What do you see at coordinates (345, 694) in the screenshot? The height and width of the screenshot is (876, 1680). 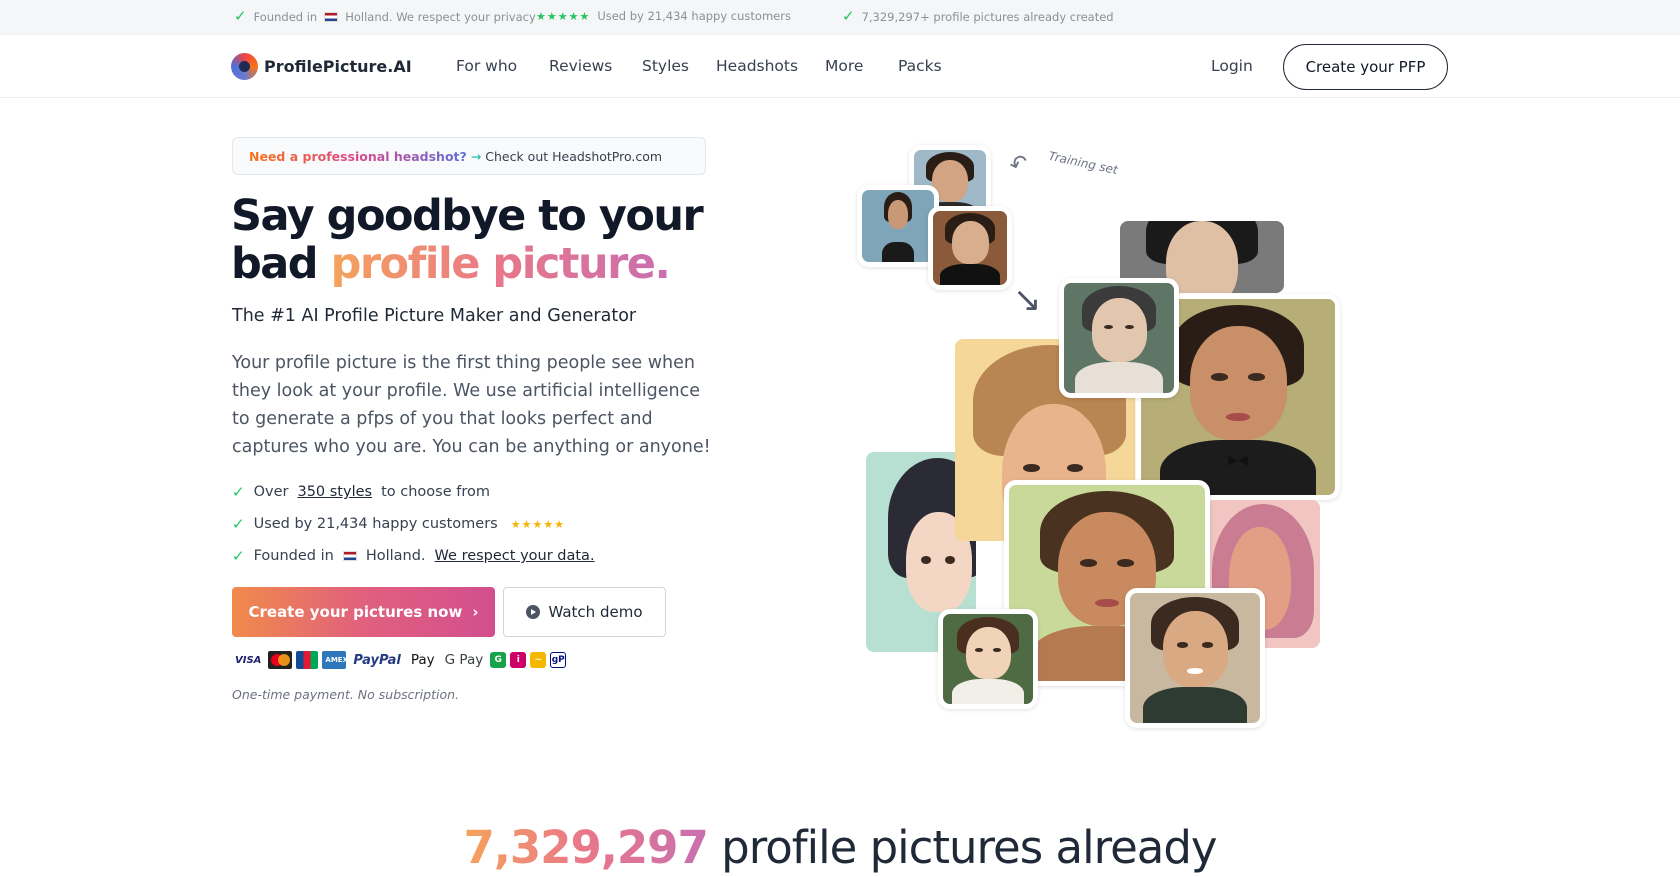 I see `payment-note: One-time payment. No subscription.` at bounding box center [345, 694].